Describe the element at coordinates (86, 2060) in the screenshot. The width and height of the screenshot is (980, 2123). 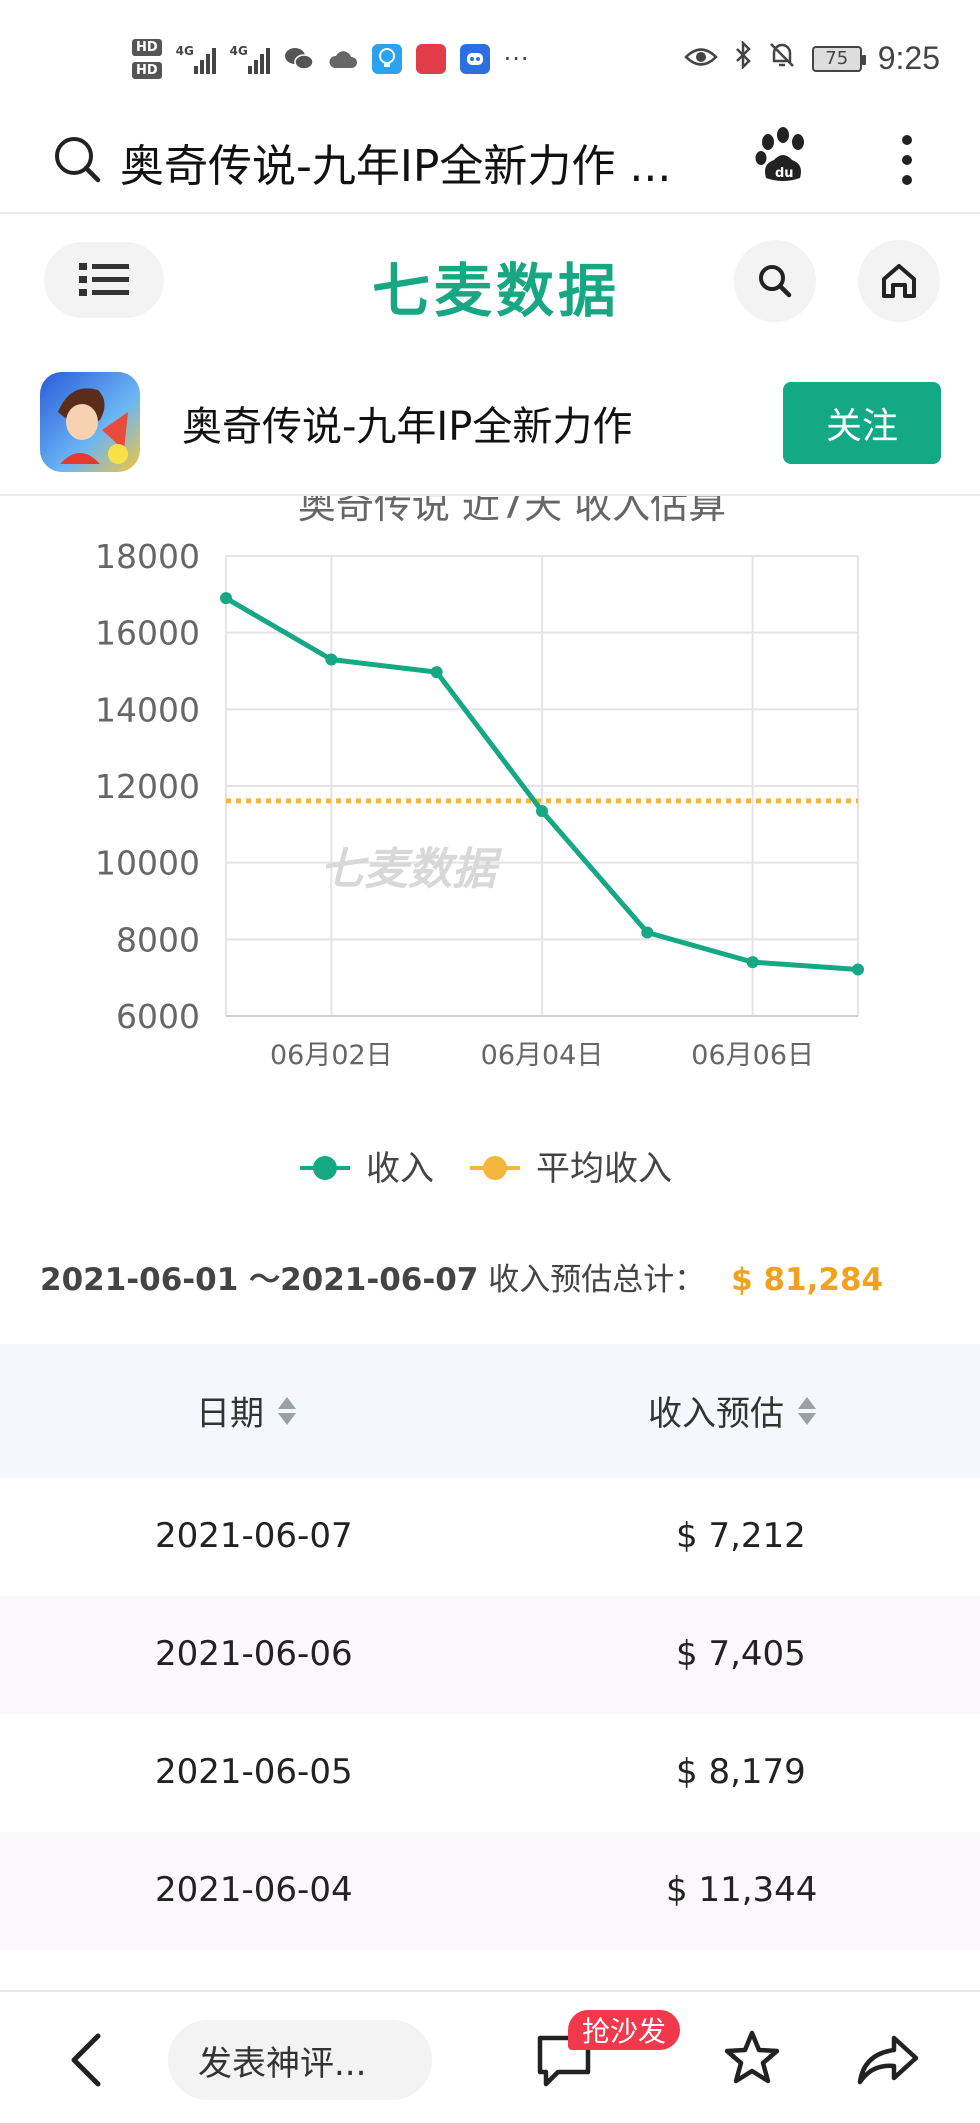
I see `back-arrow-icon` at that location.